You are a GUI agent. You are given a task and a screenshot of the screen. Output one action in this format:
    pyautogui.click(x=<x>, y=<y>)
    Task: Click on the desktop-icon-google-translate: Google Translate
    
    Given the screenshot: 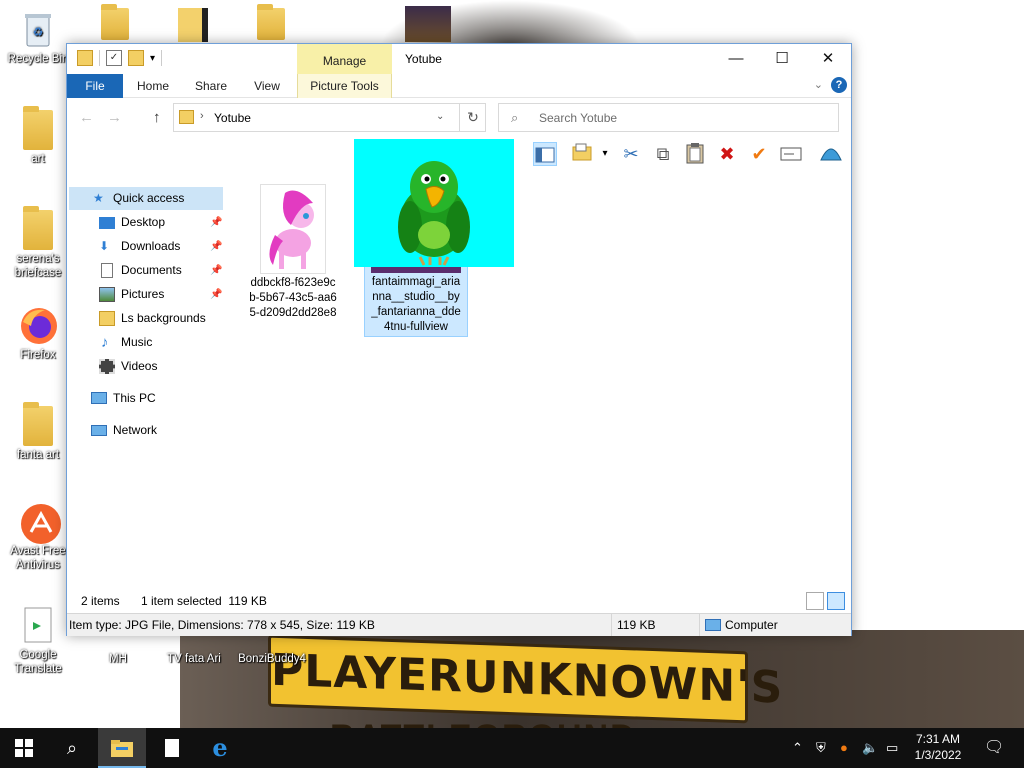 What is the action you would take?
    pyautogui.click(x=38, y=641)
    